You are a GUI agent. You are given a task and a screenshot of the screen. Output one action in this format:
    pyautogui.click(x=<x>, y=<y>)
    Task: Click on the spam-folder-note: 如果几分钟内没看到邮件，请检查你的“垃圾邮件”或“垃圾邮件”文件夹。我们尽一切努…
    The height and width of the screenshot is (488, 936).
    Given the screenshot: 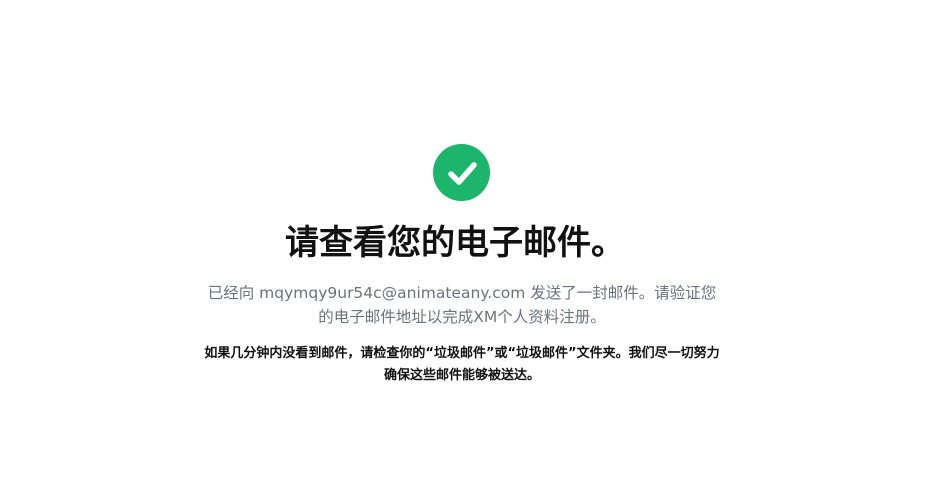 What is the action you would take?
    pyautogui.click(x=462, y=364)
    